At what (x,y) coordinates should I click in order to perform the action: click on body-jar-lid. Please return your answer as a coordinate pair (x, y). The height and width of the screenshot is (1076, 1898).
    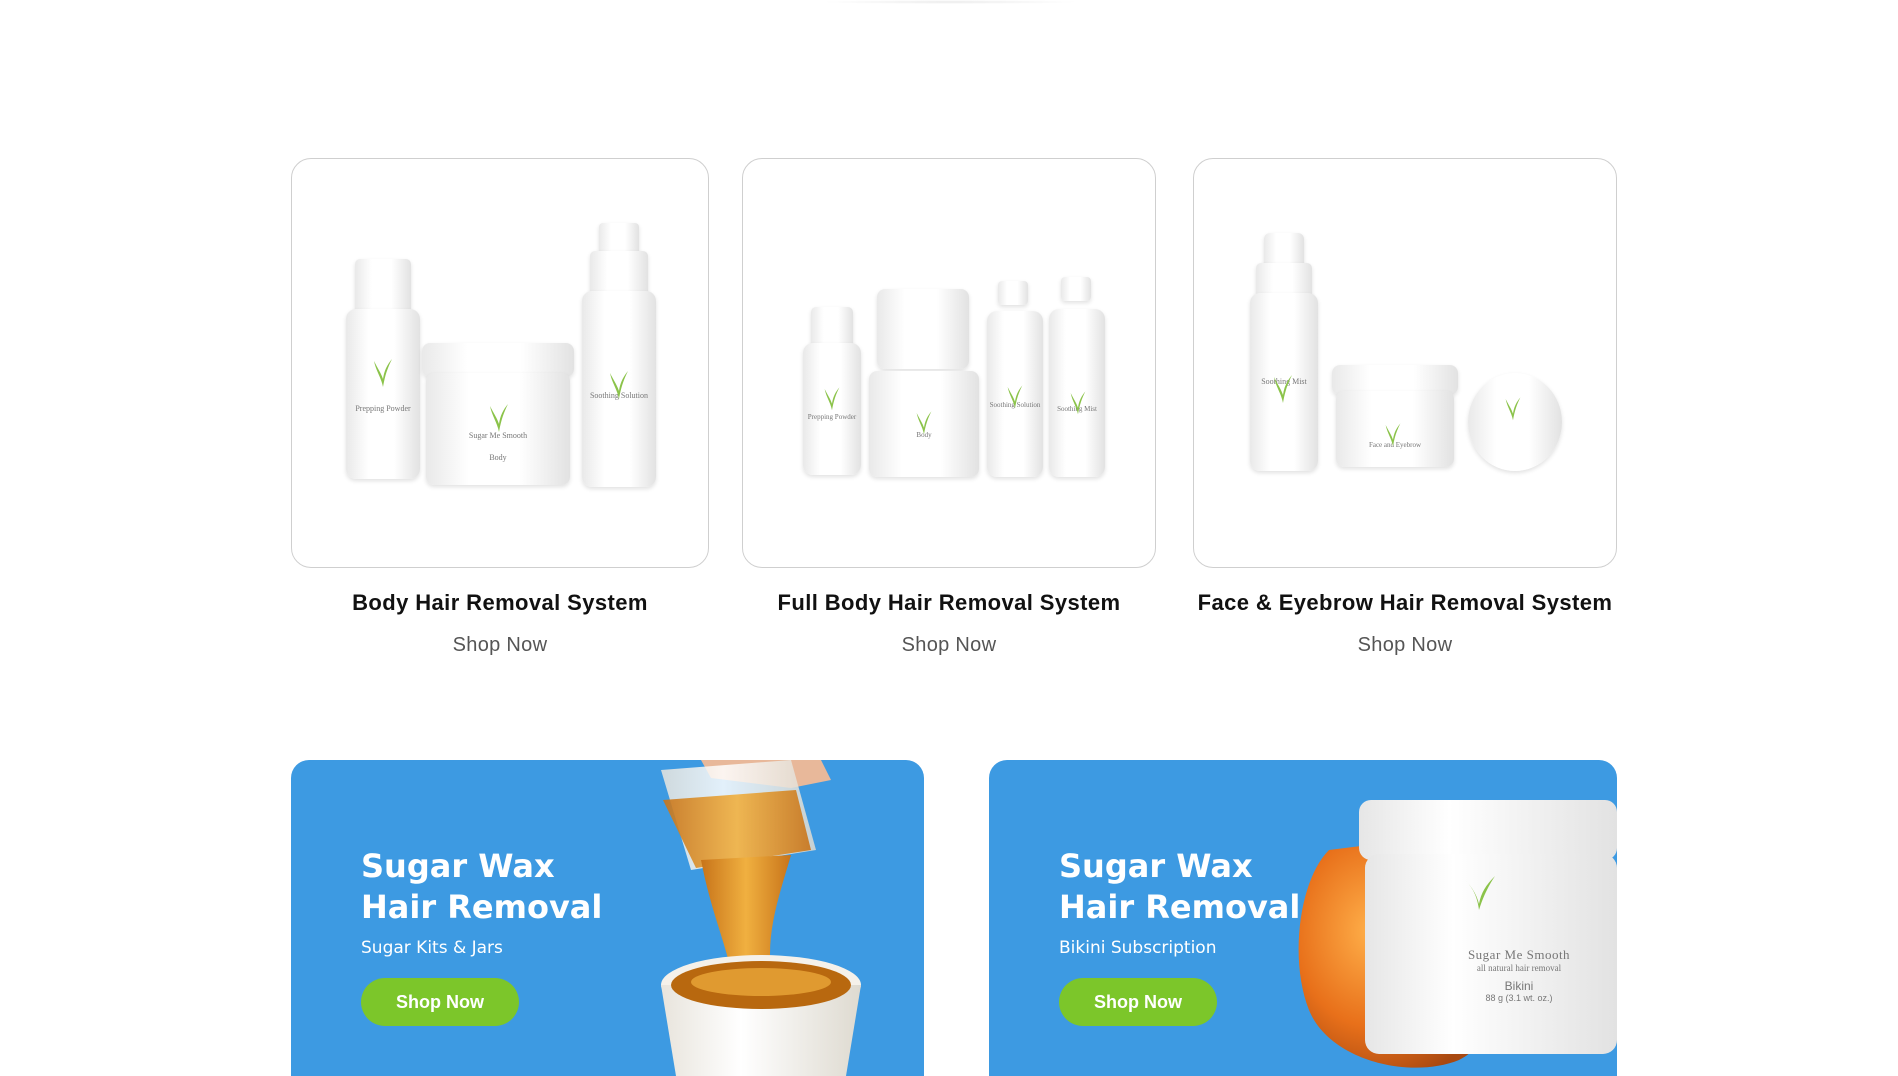
    Looking at the image, I should click on (498, 360).